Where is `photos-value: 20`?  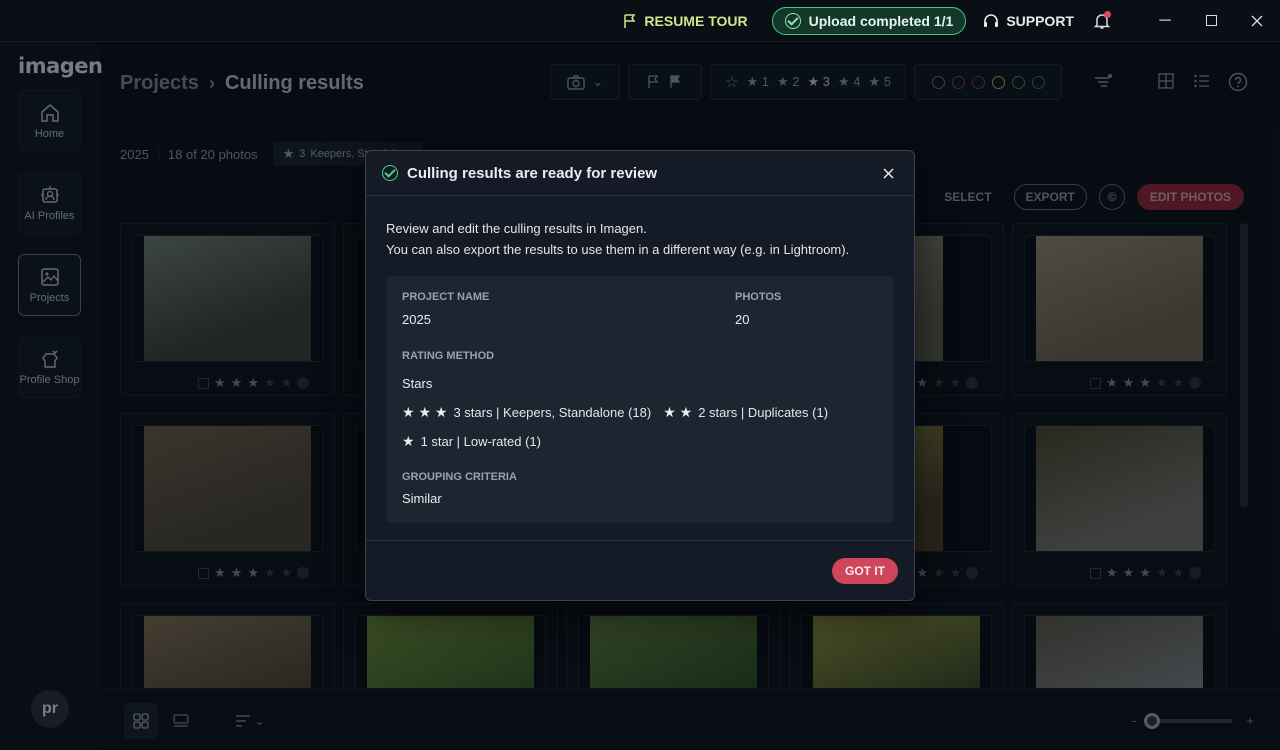 photos-value: 20 is located at coordinates (742, 319).